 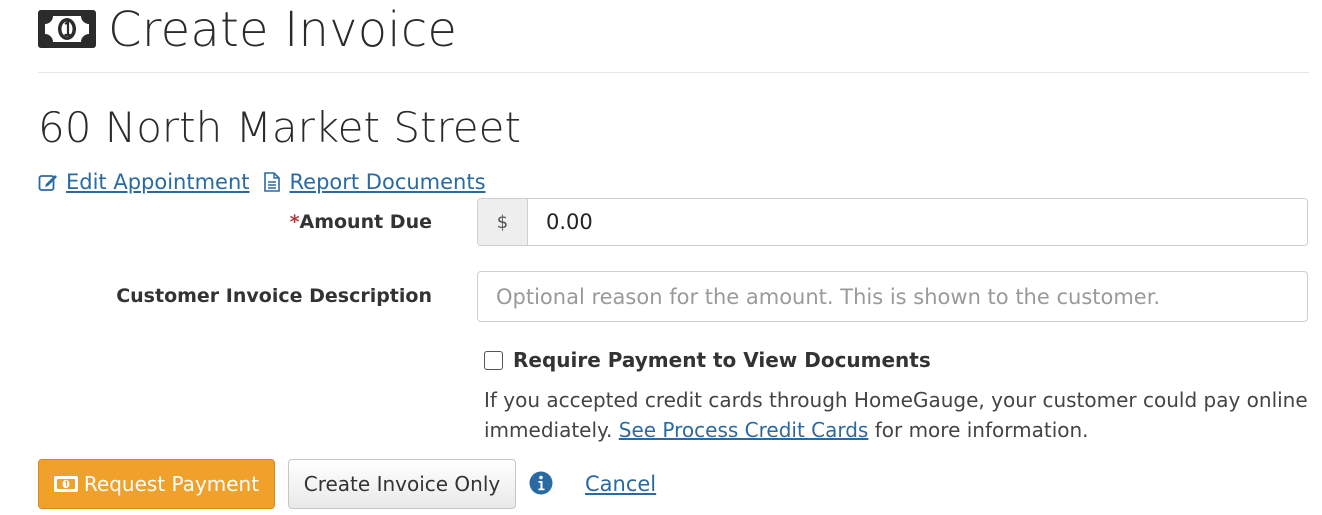 I want to click on appointment-address: 60 North Market Street, so click(x=279, y=127).